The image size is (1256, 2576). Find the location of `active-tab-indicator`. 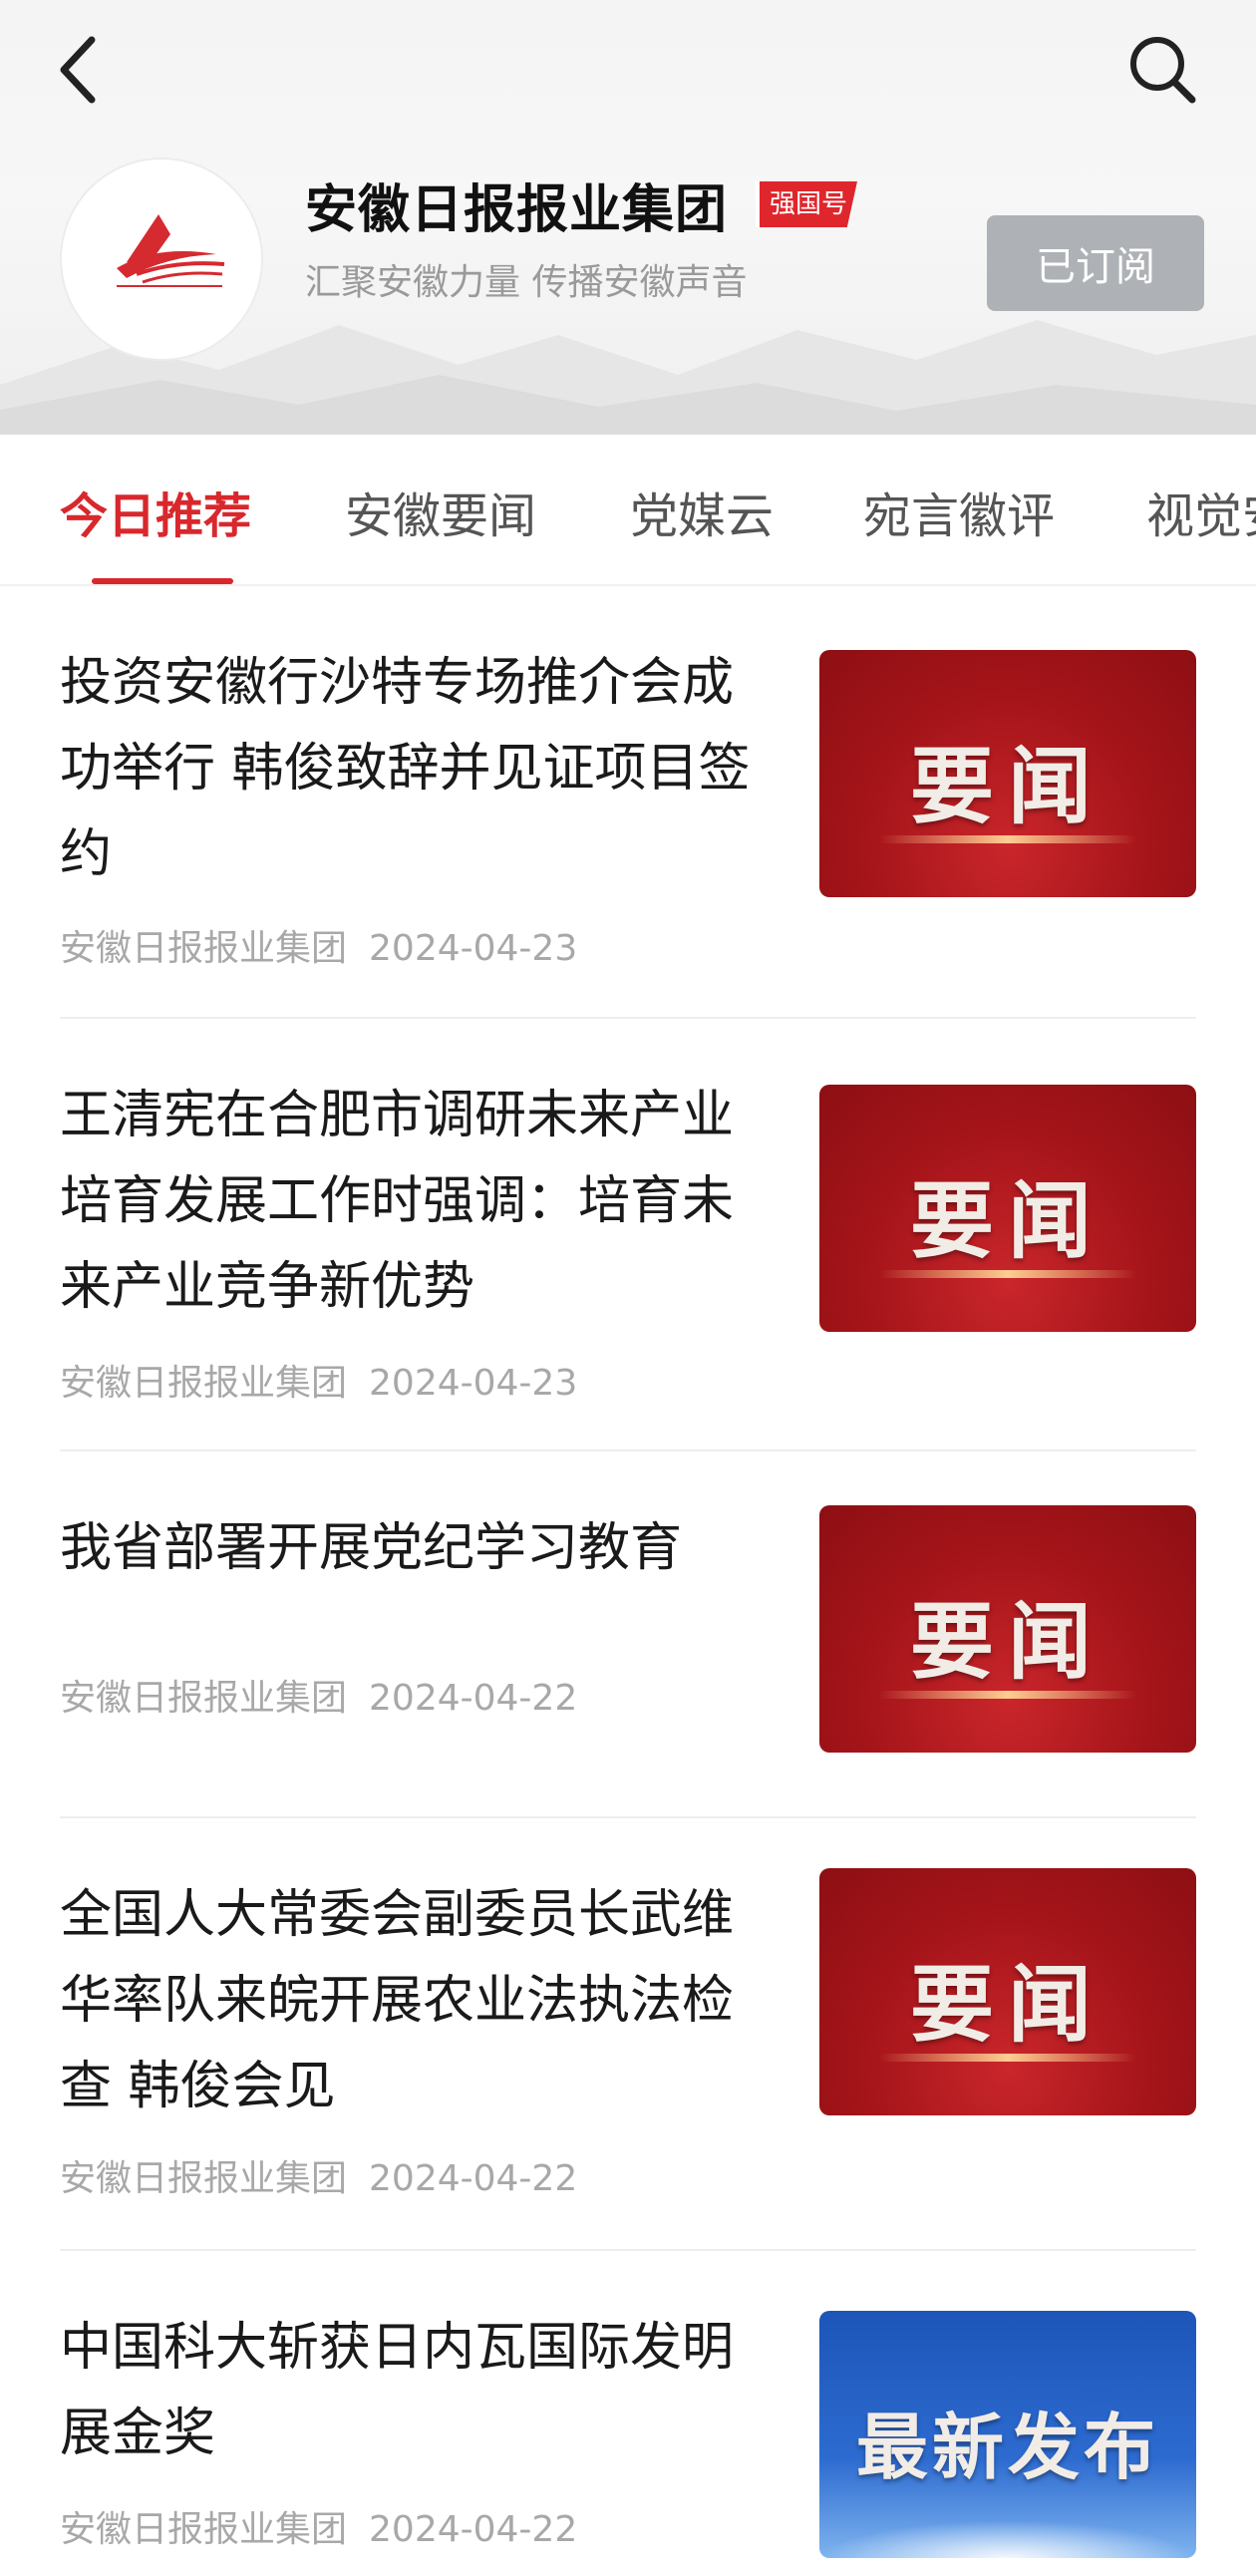

active-tab-indicator is located at coordinates (162, 581).